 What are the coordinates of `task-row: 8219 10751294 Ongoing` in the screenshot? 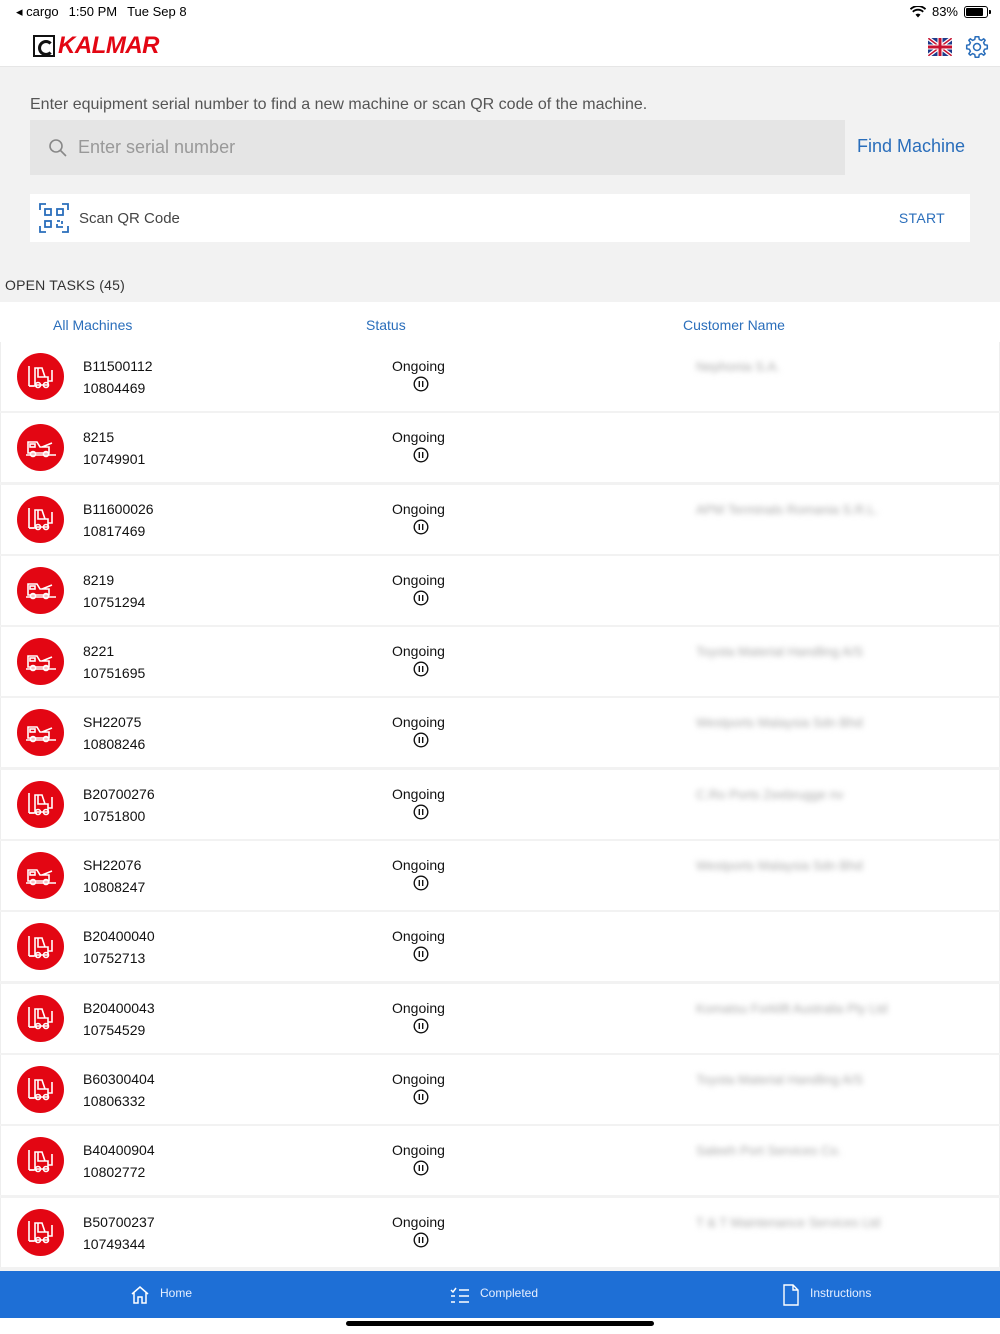 It's located at (500, 590).